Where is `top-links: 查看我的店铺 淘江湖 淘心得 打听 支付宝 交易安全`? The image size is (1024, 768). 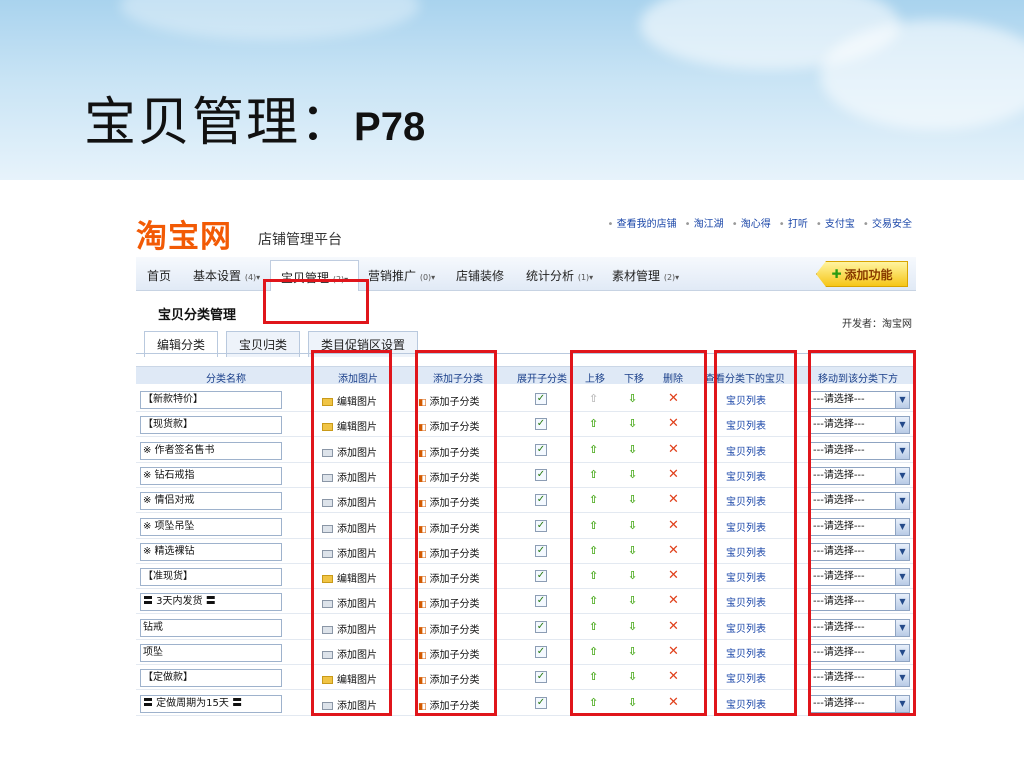 top-links: 查看我的店铺 淘江湖 淘心得 打听 支付宝 交易安全 is located at coordinates (760, 222).